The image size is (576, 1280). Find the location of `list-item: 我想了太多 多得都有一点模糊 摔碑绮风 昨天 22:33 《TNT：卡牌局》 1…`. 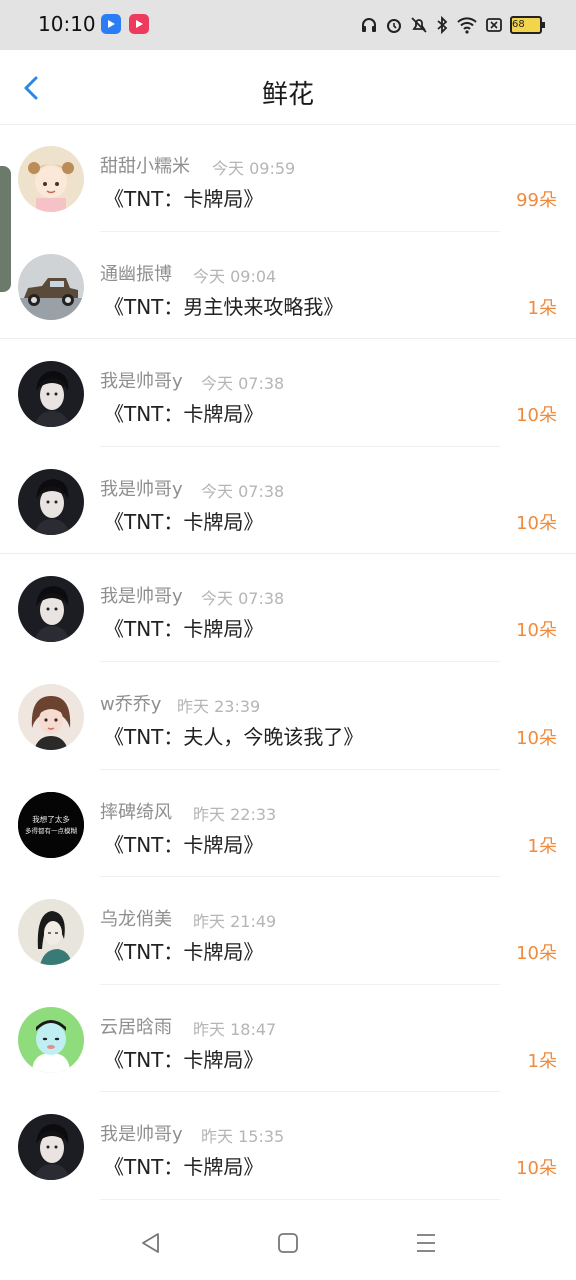

list-item: 我想了太多 多得都有一点模糊 摔碑绮风 昨天 22:33 《TNT：卡牌局》 1… is located at coordinates (288, 824).